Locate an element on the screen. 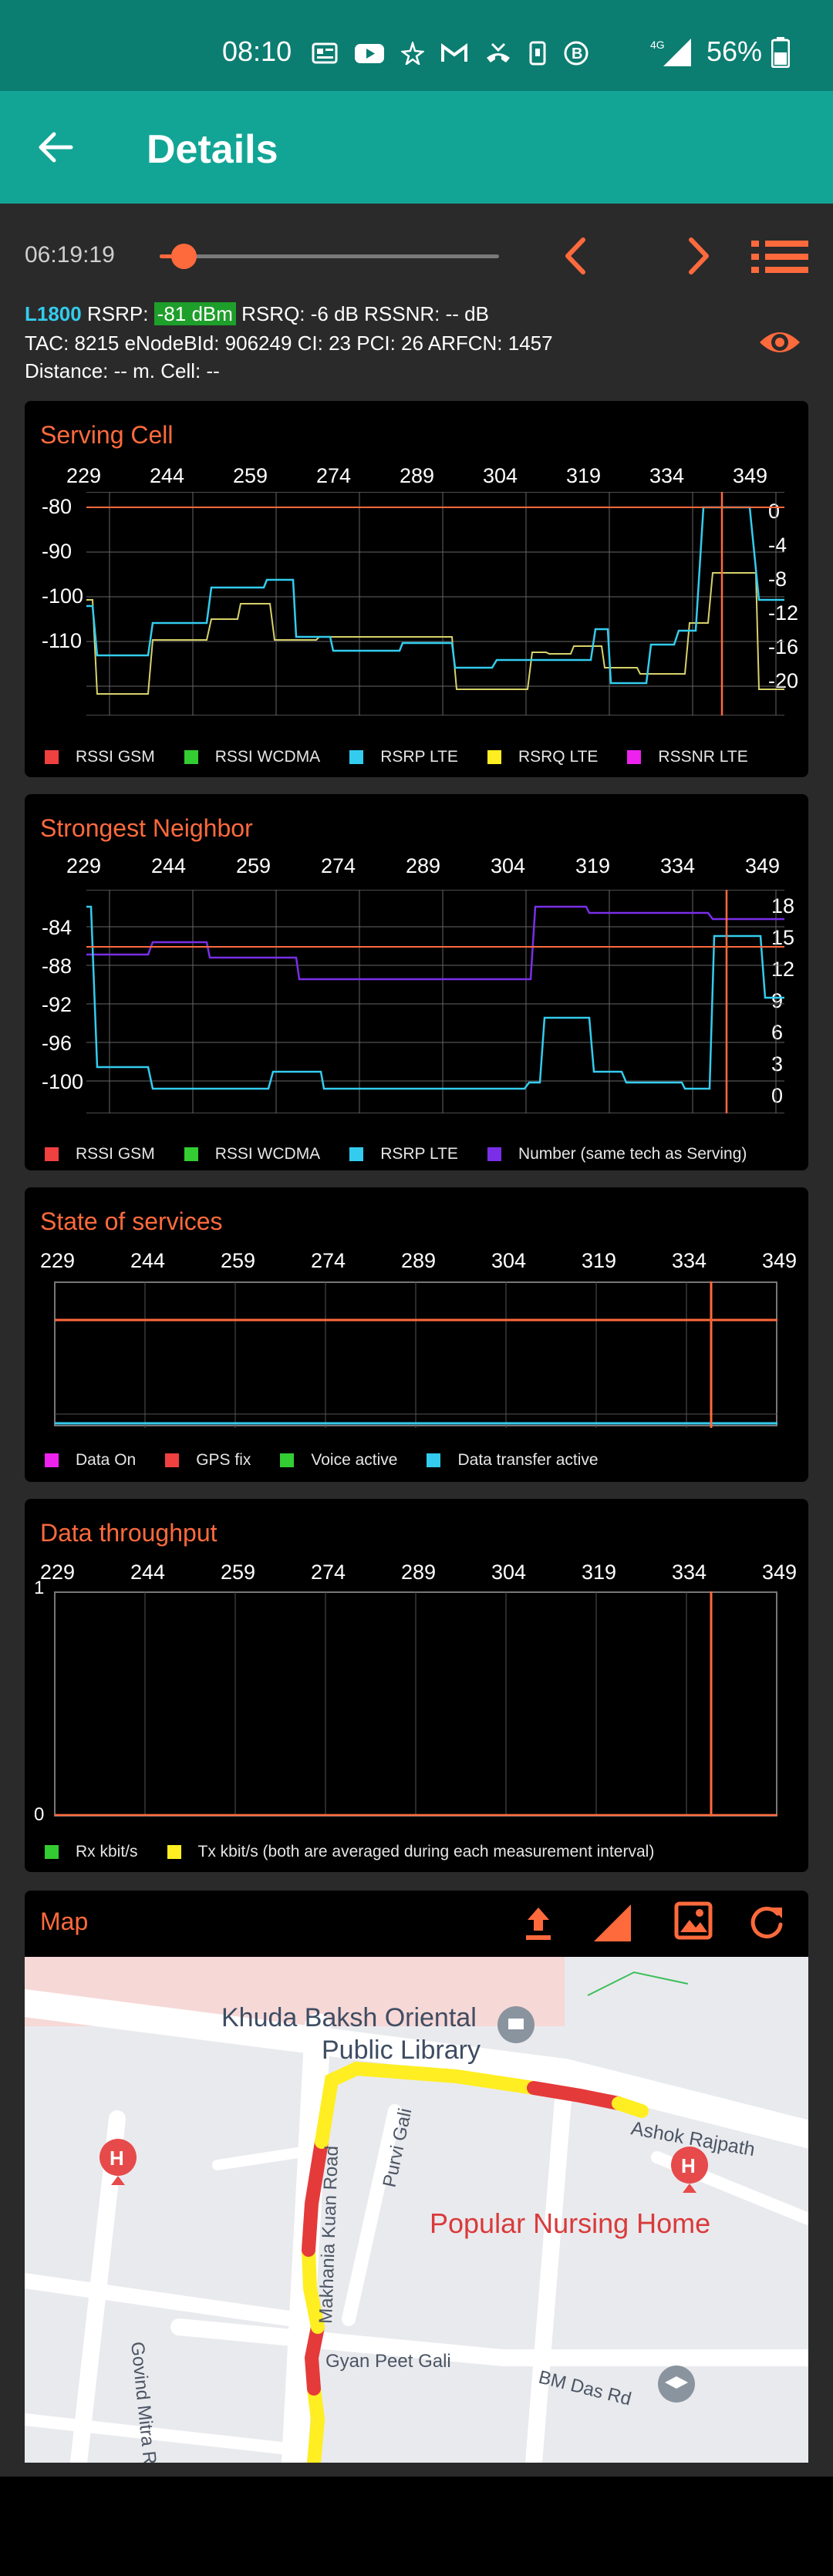 The image size is (833, 2576). back-arrow-icon is located at coordinates (55, 147).